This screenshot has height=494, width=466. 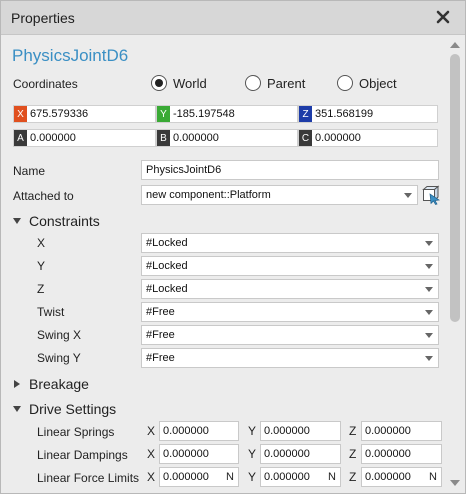 I want to click on constraint-x-dropdown: #Locked, so click(x=290, y=243).